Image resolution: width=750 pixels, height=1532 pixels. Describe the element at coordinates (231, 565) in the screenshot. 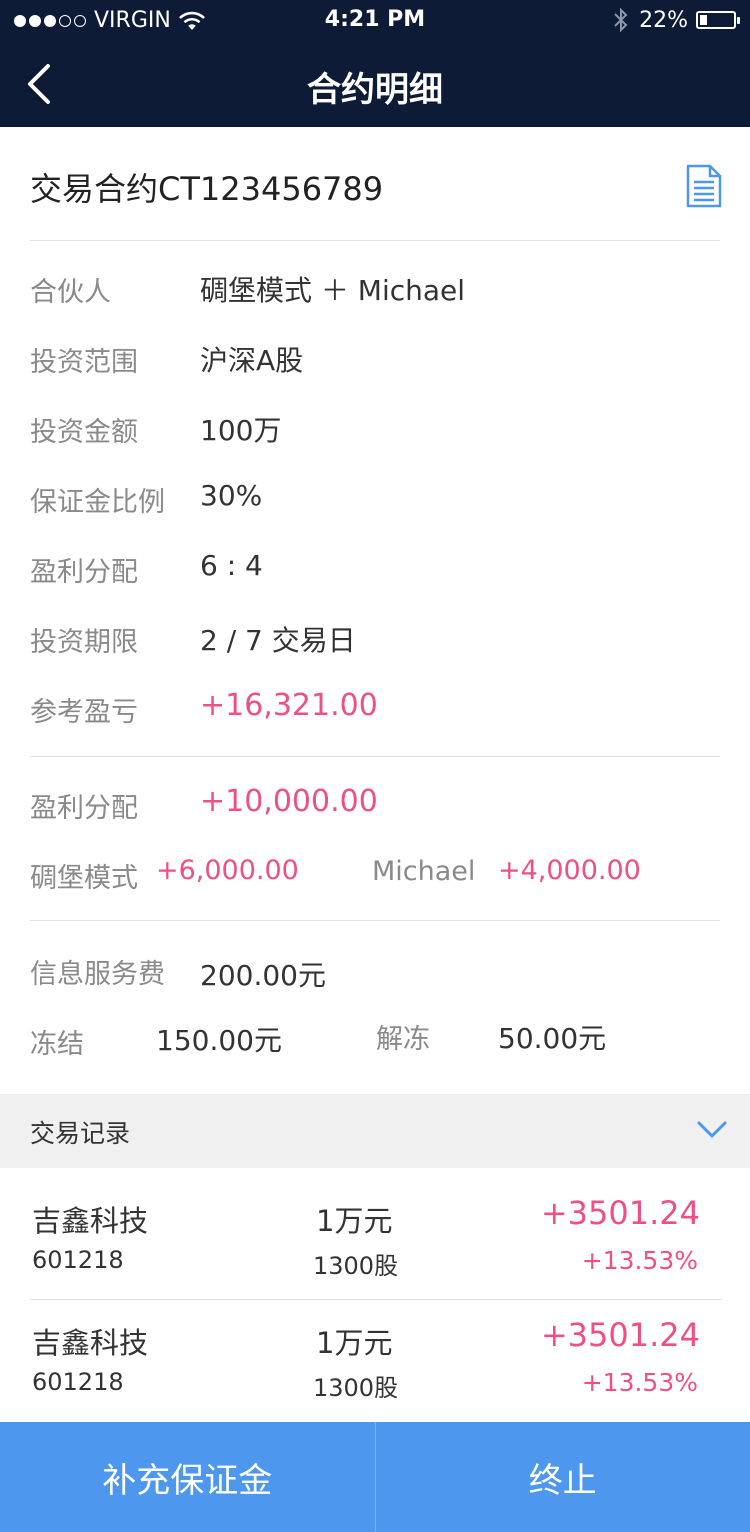

I see `split-value: 6 : 4` at that location.